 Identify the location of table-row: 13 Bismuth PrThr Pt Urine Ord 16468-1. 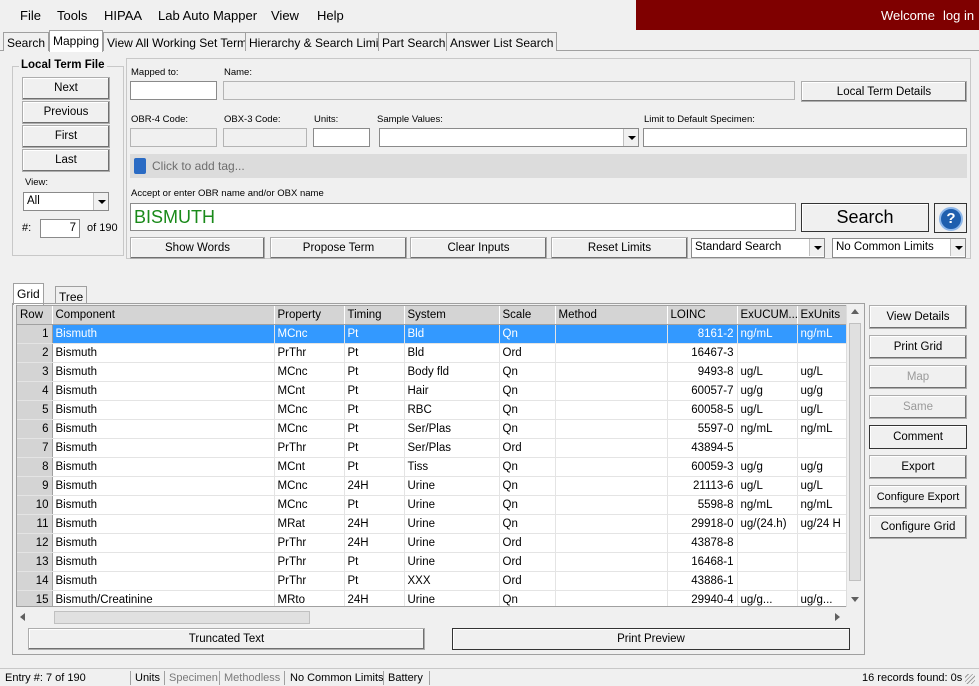
(432, 562).